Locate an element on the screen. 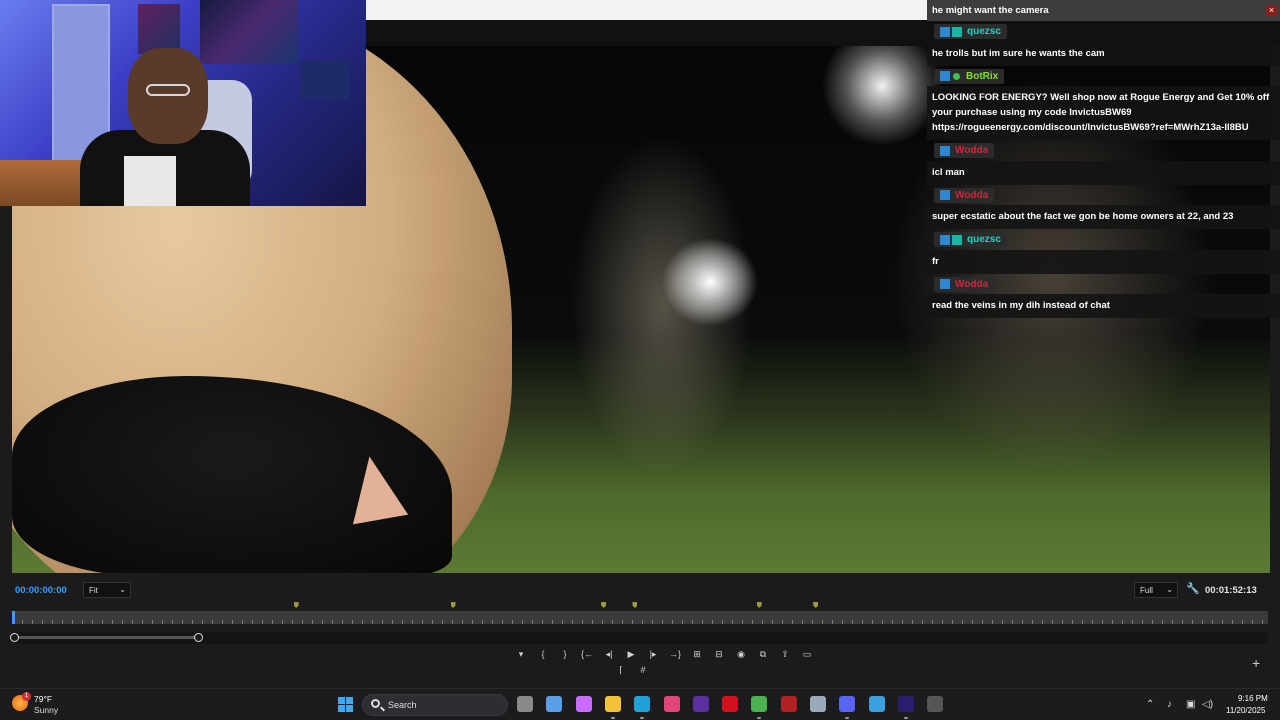  button-editor-plus-icon: + is located at coordinates (1256, 663).